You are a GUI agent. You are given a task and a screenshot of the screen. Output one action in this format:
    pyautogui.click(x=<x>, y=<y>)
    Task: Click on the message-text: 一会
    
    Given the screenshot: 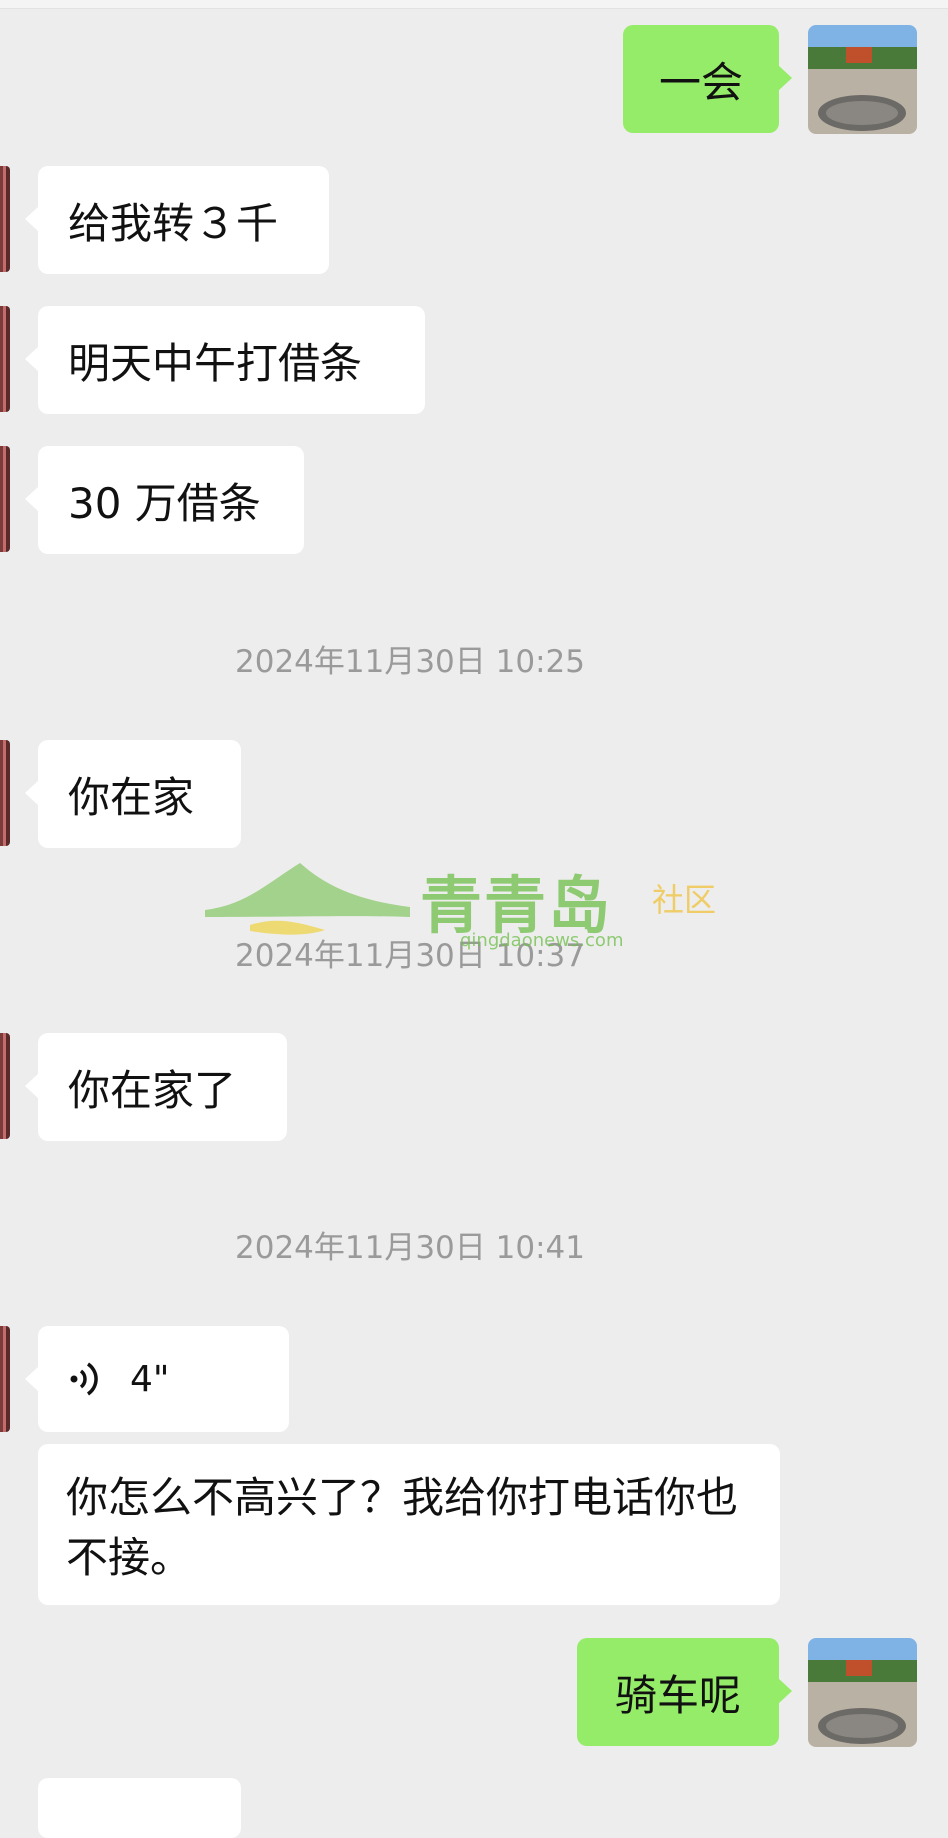 What is the action you would take?
    pyautogui.click(x=700, y=82)
    